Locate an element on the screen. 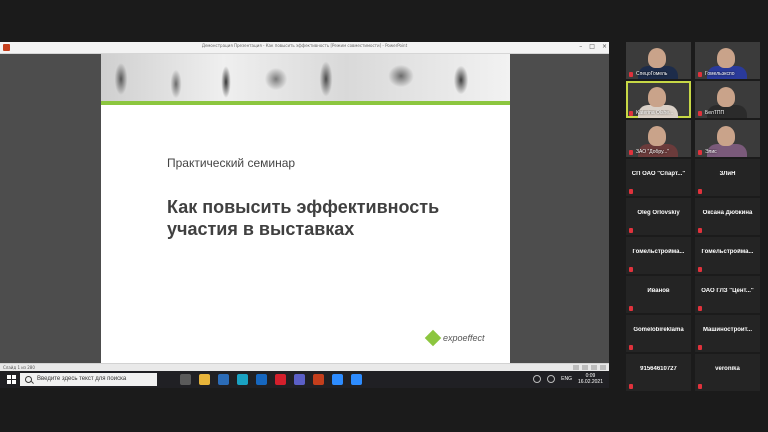 This screenshot has height=432, width=768. search-icon is located at coordinates (28, 379).